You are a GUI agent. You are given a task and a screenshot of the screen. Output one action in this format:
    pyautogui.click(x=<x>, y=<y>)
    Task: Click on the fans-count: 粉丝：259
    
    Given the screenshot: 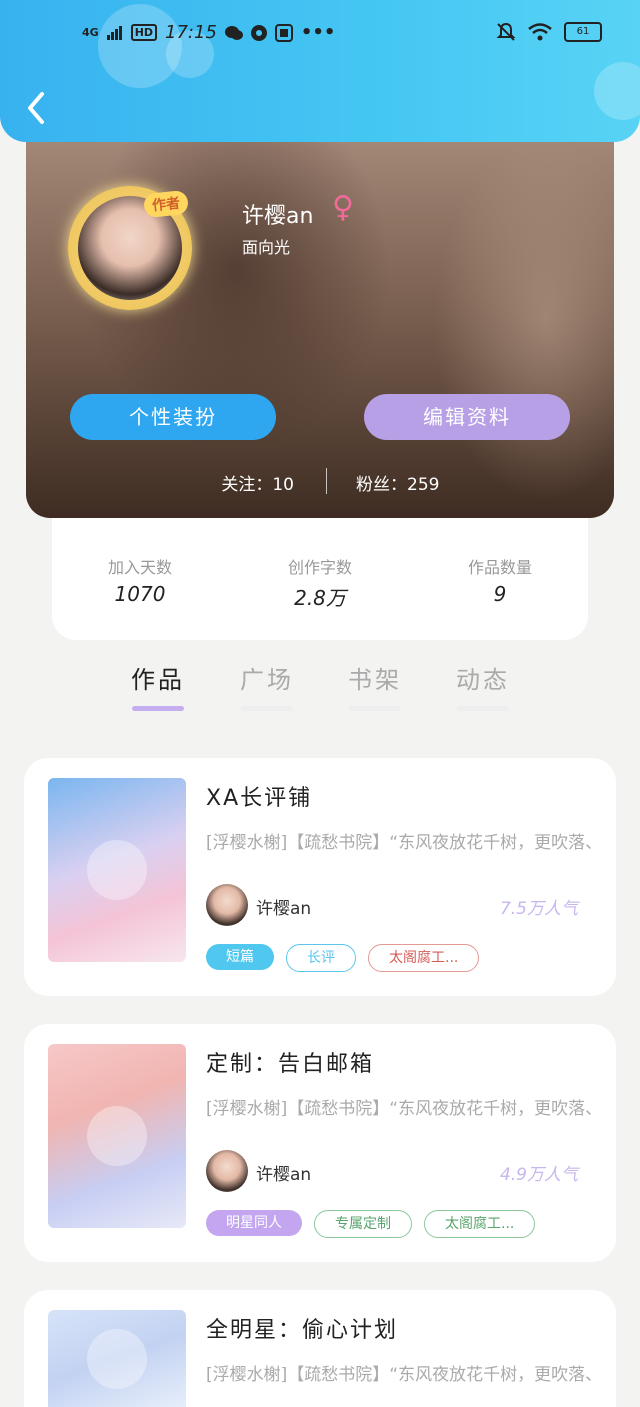 What is the action you would take?
    pyautogui.click(x=397, y=482)
    